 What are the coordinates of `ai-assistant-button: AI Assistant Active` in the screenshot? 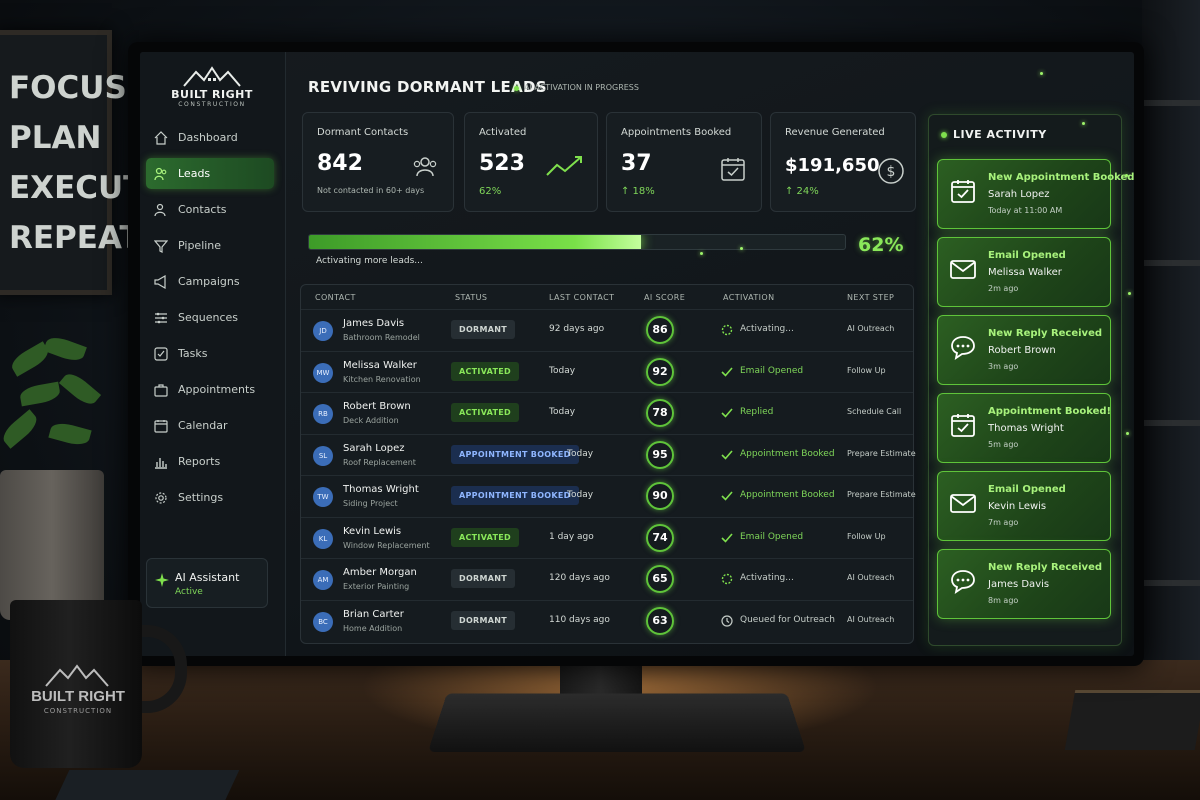 It's located at (207, 583).